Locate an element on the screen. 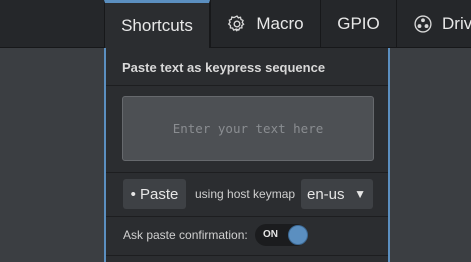 The image size is (471, 262). drive-icon is located at coordinates (423, 24).